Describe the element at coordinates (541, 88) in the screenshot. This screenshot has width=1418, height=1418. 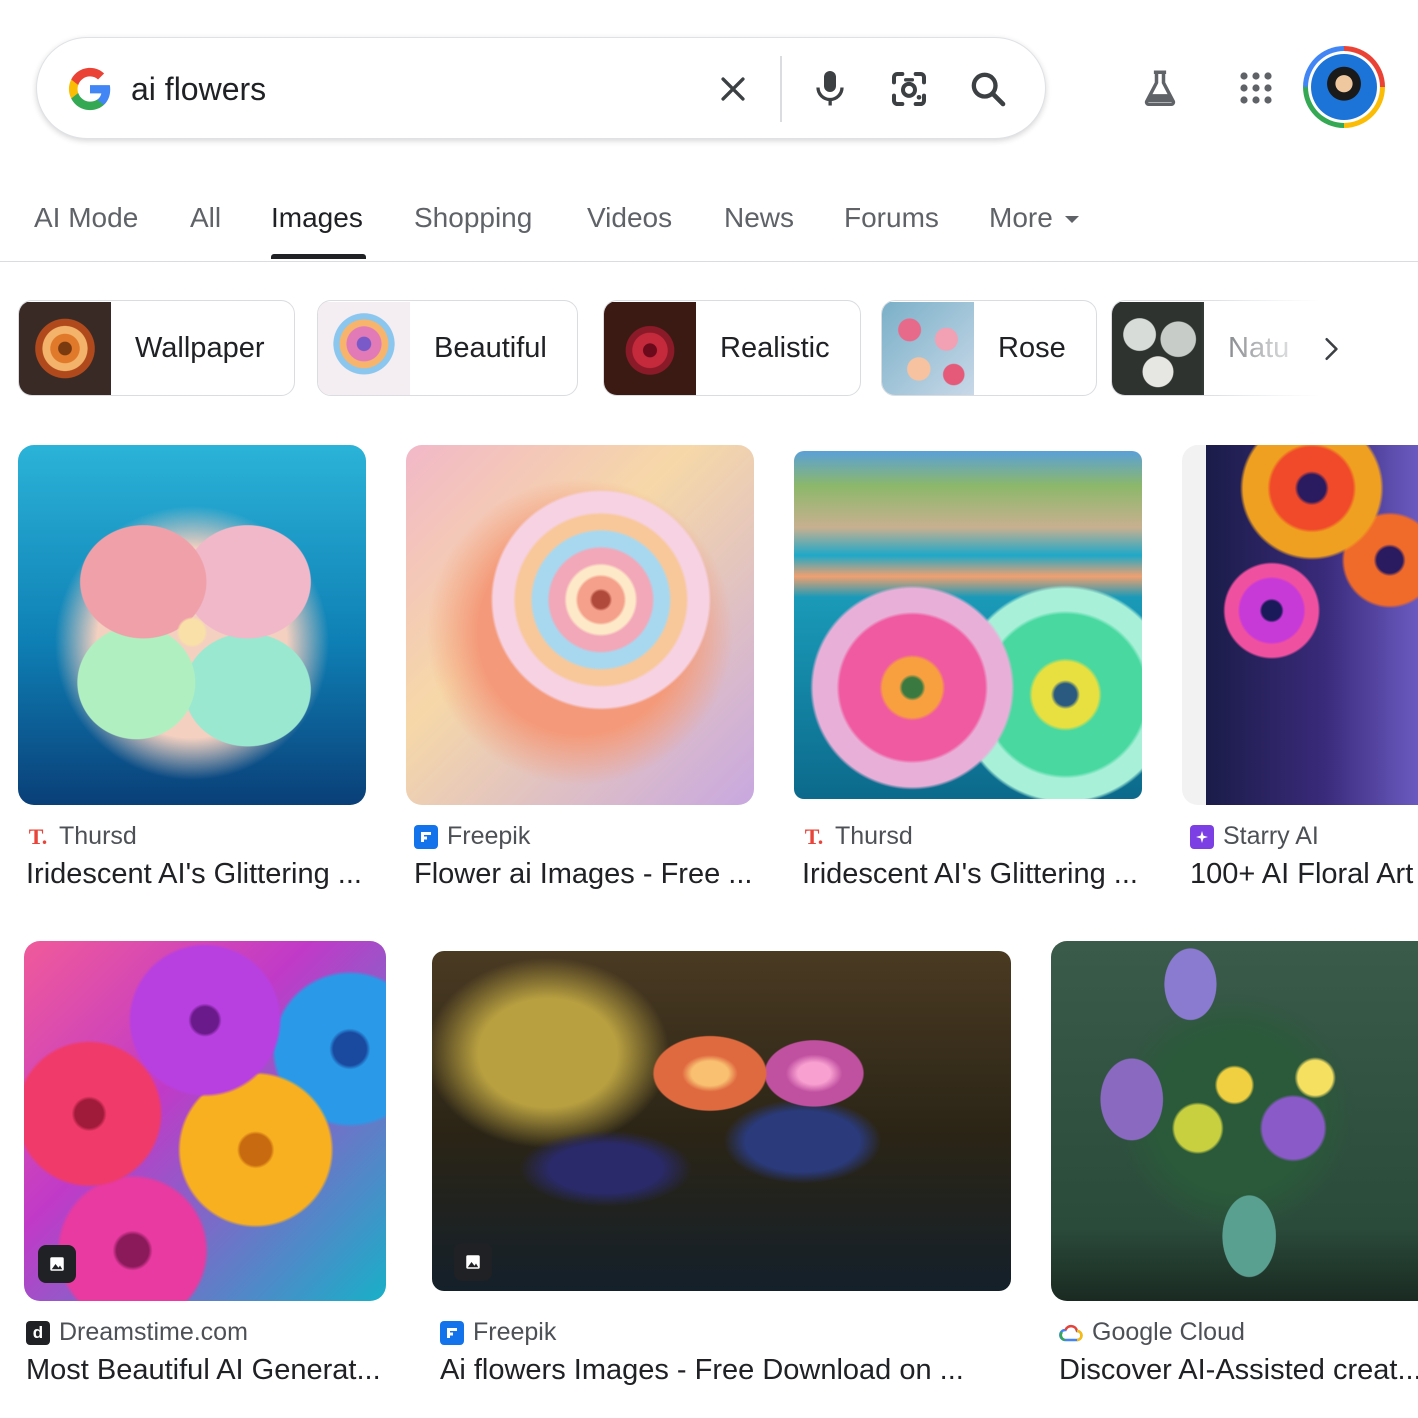
I see `search-box: ai flowers` at that location.